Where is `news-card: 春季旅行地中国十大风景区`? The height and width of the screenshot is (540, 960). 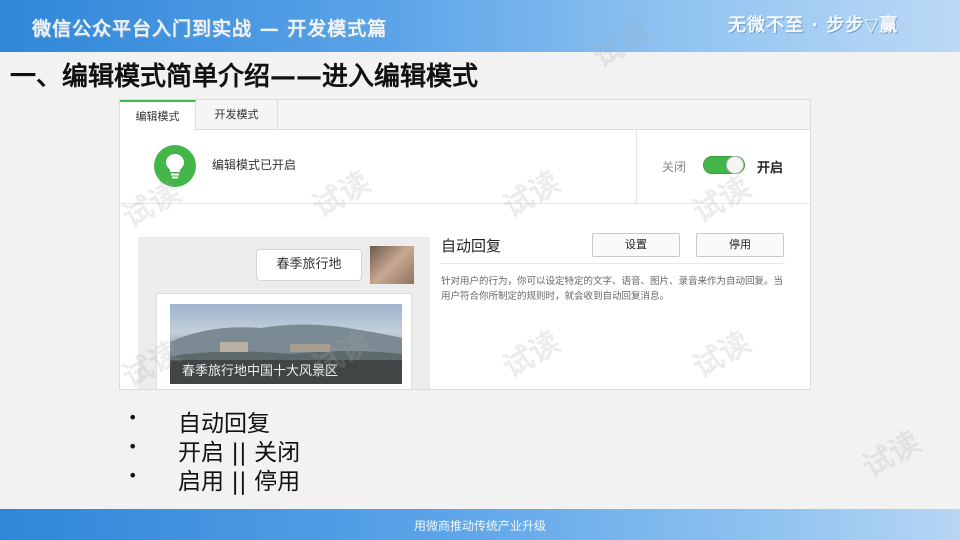
news-card: 春季旅行地中国十大风景区 is located at coordinates (284, 341).